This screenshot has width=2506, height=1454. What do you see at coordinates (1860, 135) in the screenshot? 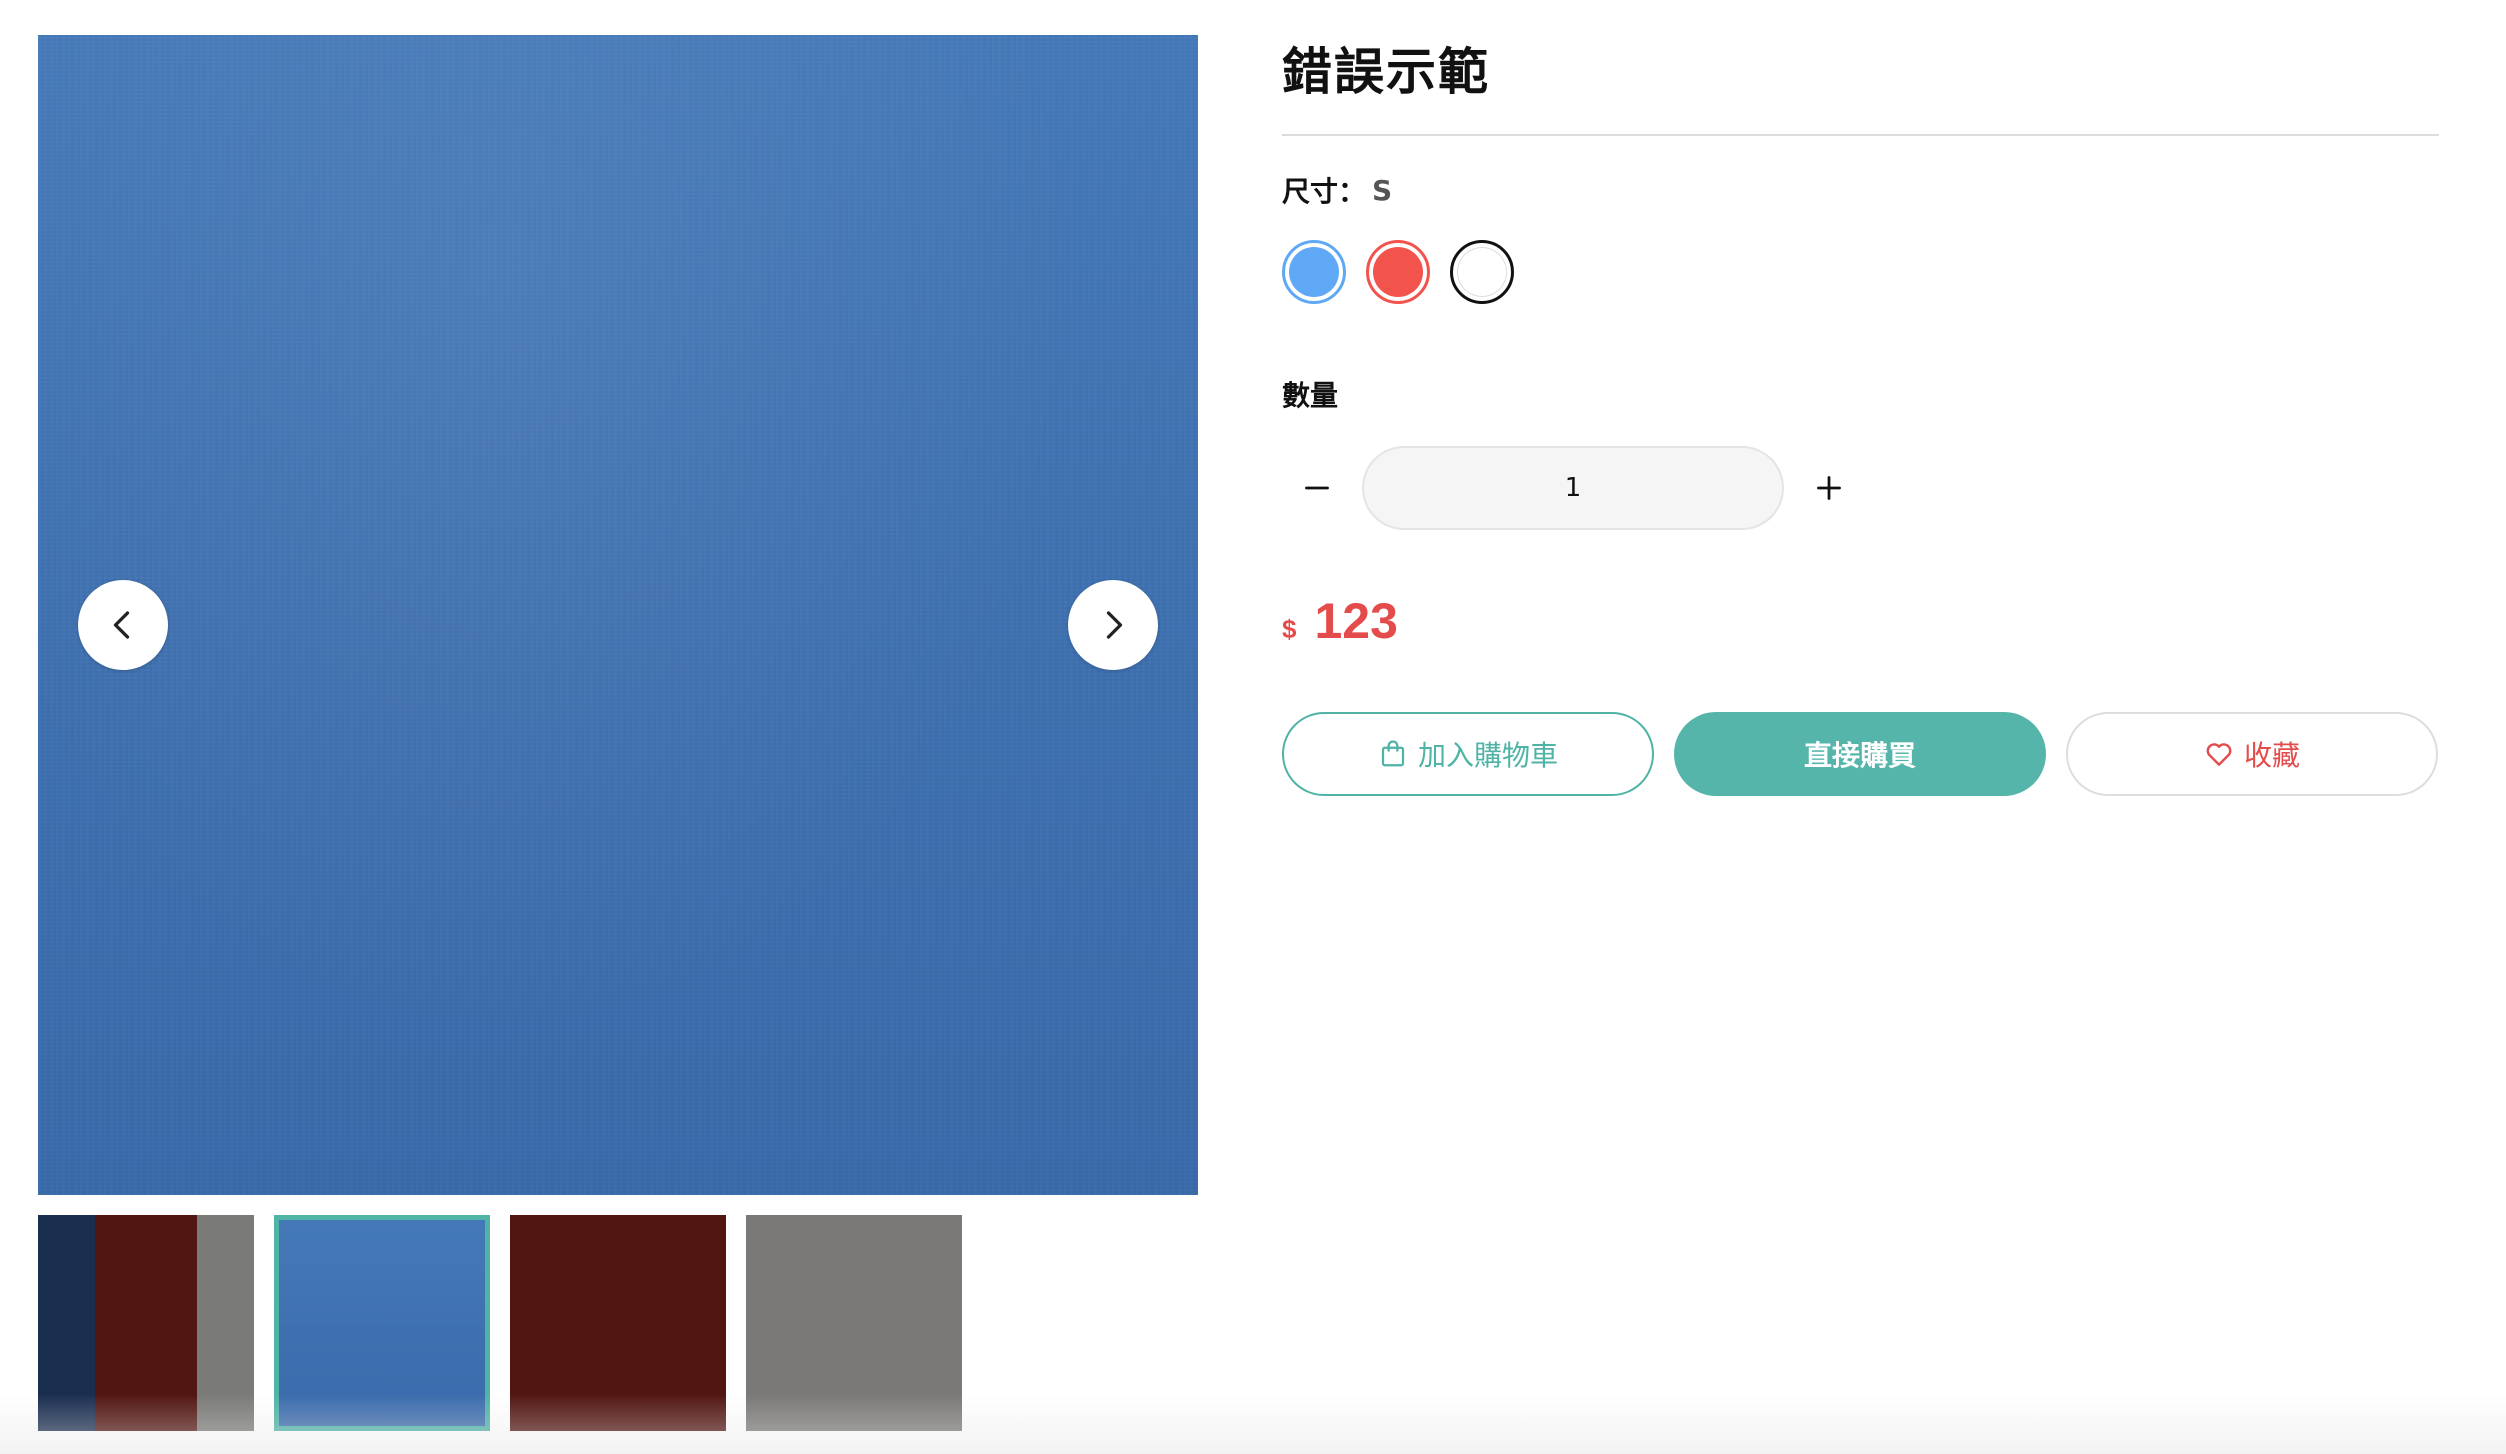
I see `divider` at bounding box center [1860, 135].